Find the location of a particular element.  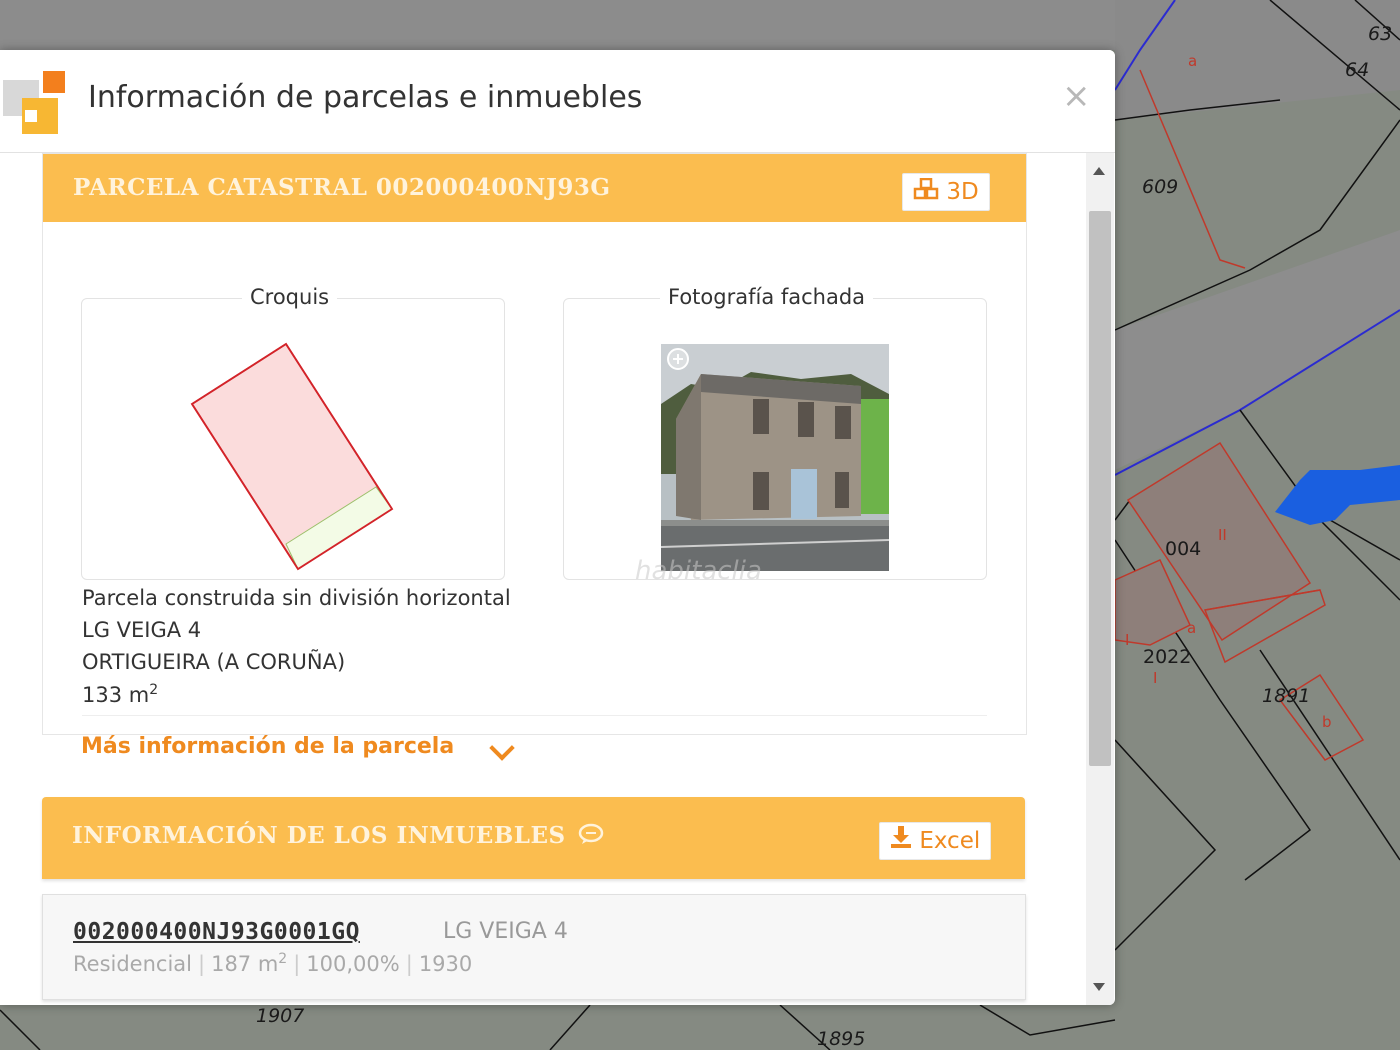

properties-panel-title: INFORMACIÓN DE LOS INMUEBLES is located at coordinates (338, 836).